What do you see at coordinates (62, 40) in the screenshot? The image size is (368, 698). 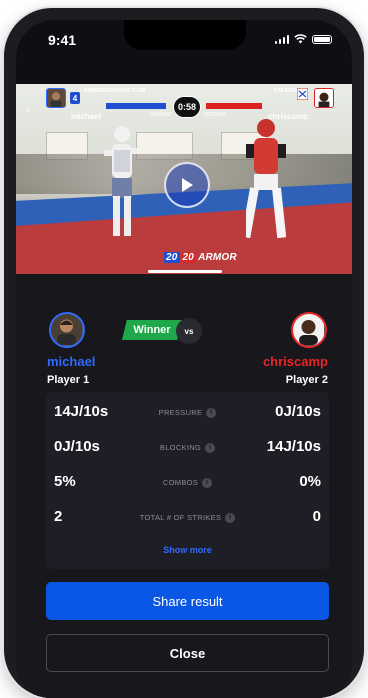 I see `status-time: 9:41` at bounding box center [62, 40].